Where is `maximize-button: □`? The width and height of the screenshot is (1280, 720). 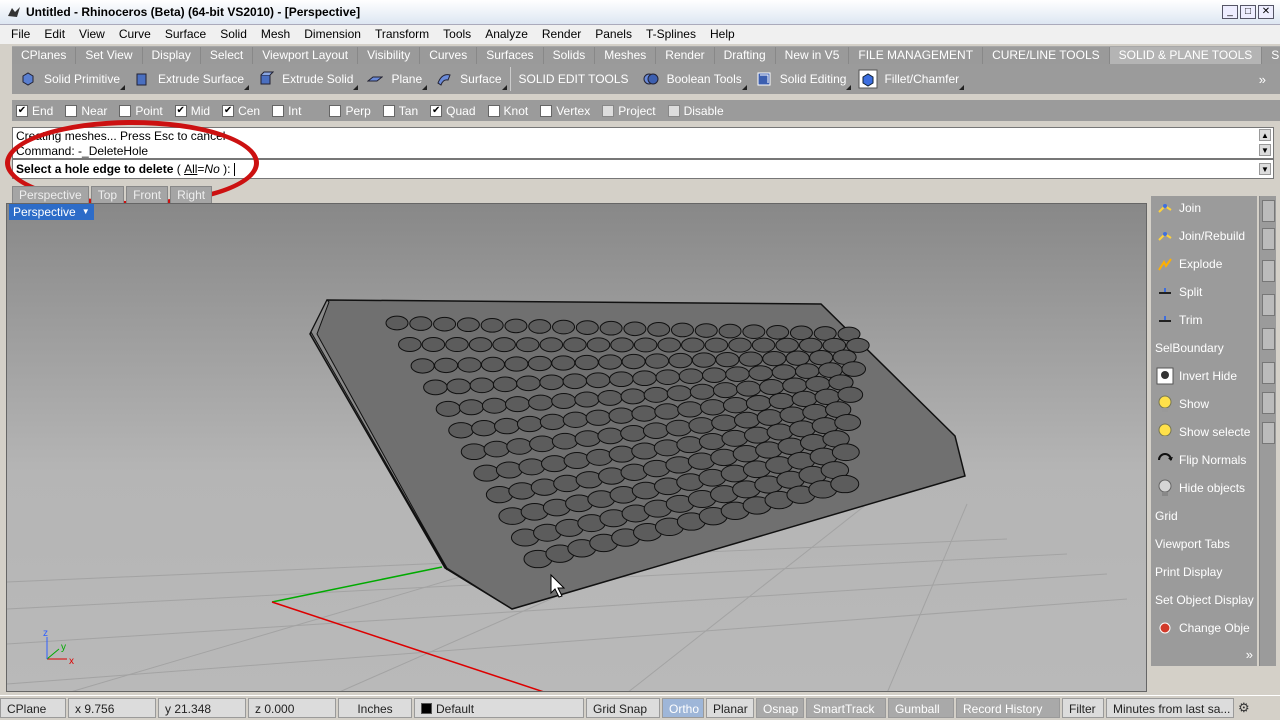
maximize-button: □ is located at coordinates (1248, 12).